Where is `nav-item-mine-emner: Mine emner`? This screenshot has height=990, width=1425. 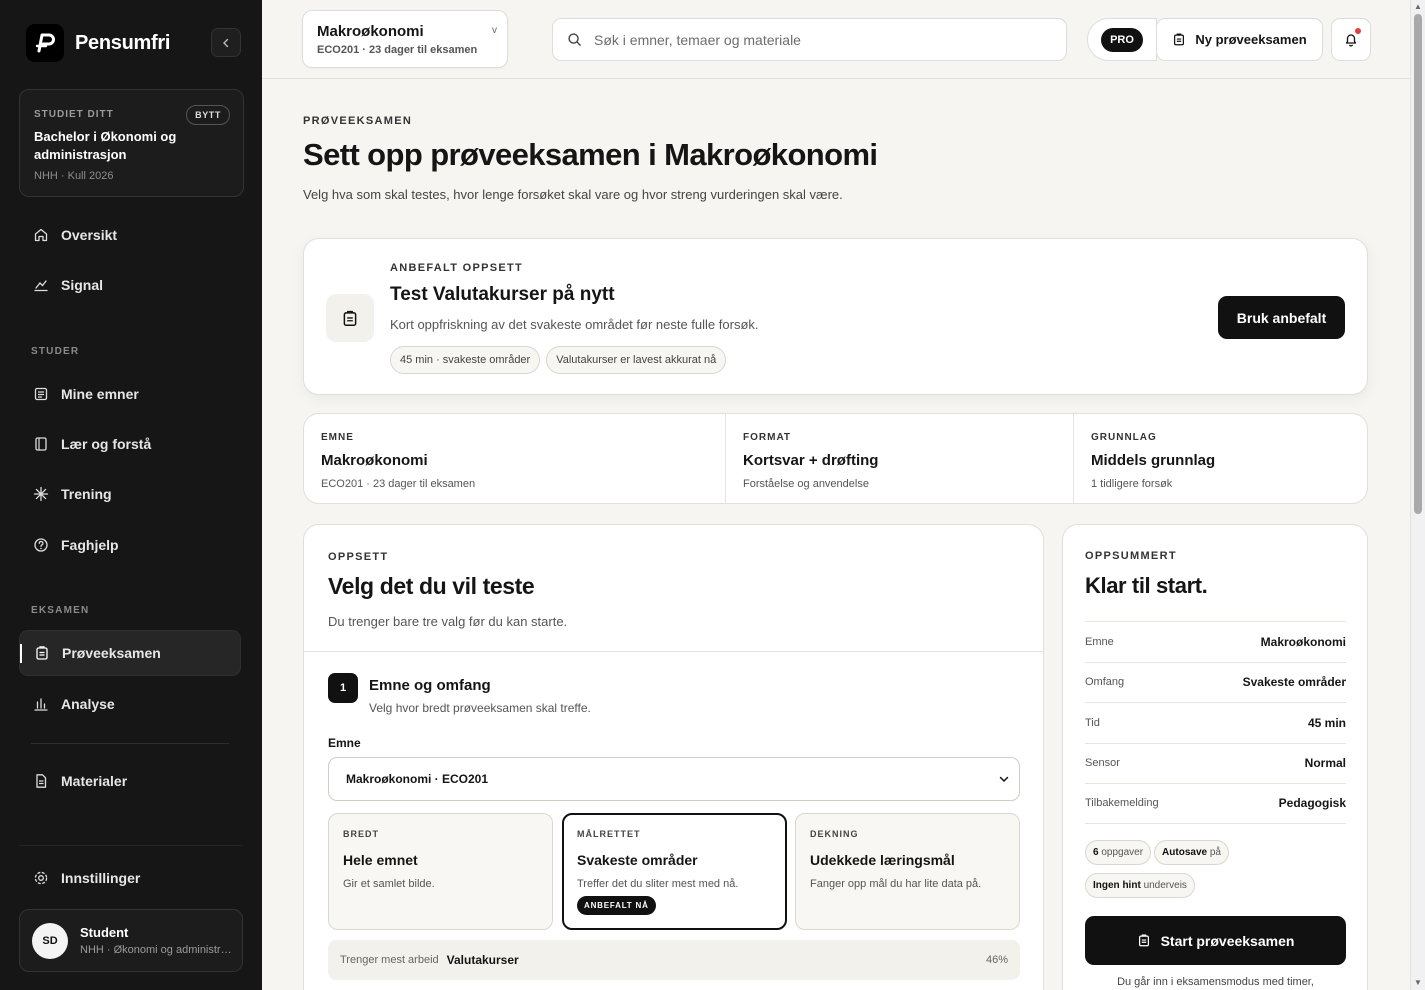 nav-item-mine-emner: Mine emner is located at coordinates (130, 394).